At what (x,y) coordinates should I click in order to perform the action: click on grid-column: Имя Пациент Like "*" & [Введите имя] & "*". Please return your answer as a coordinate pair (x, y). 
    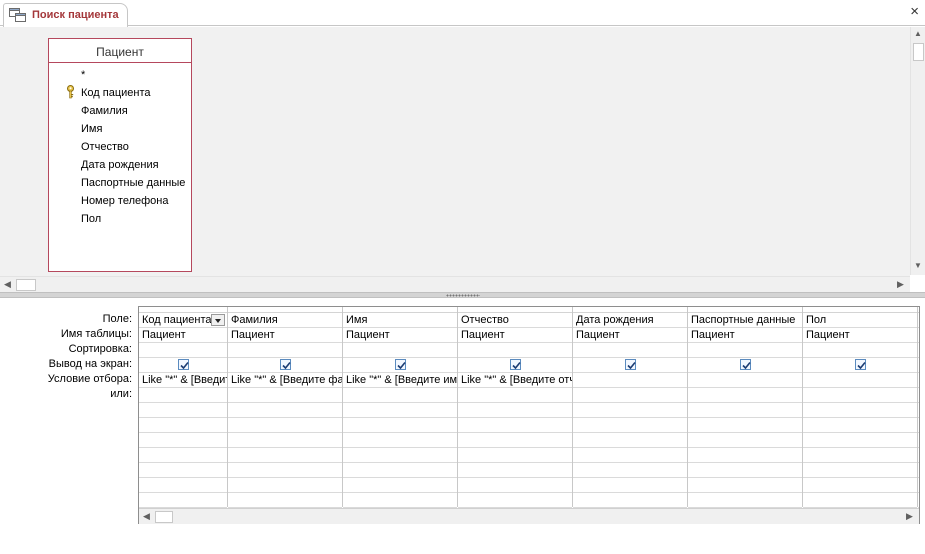
    Looking at the image, I should click on (400, 407).